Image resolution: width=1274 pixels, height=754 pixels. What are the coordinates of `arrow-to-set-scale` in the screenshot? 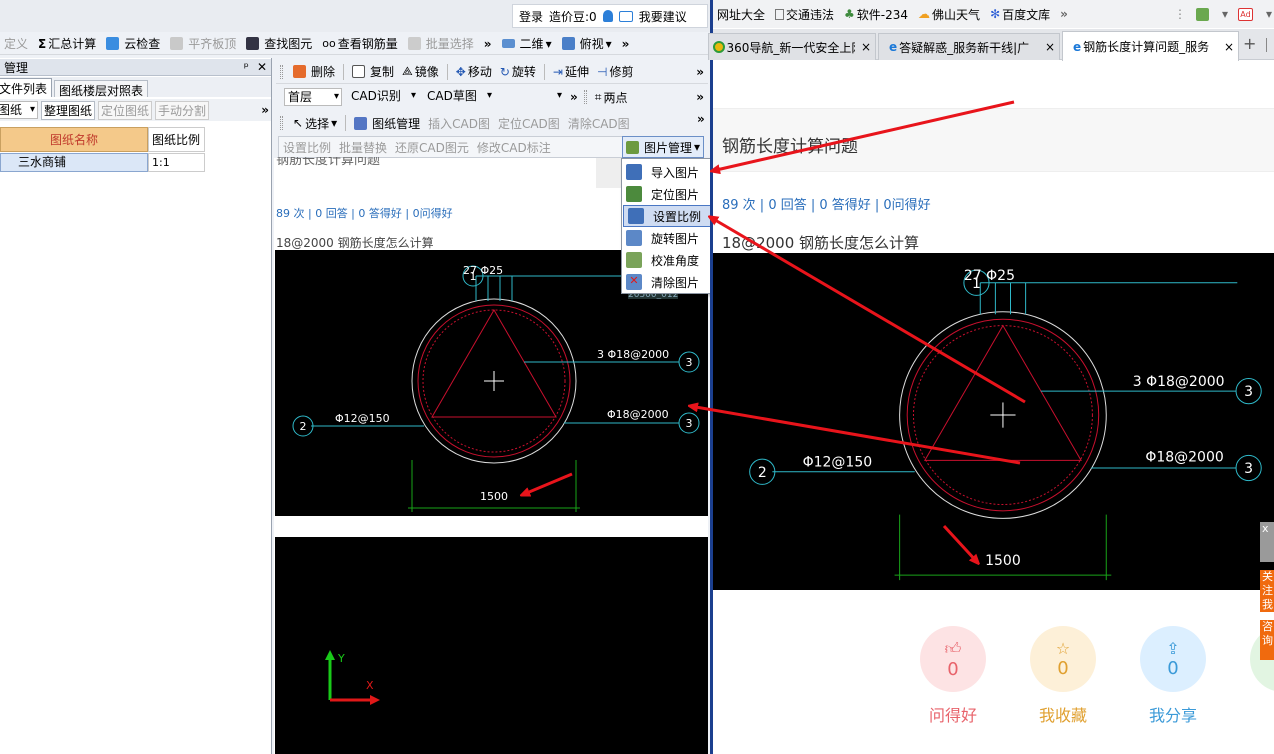 It's located at (868, 310).